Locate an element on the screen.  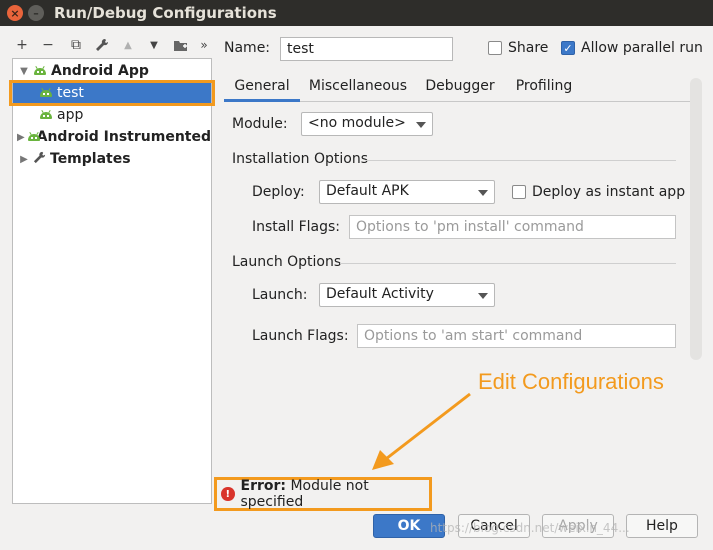
minimize-window-icon: – is located at coordinates (36, 13).